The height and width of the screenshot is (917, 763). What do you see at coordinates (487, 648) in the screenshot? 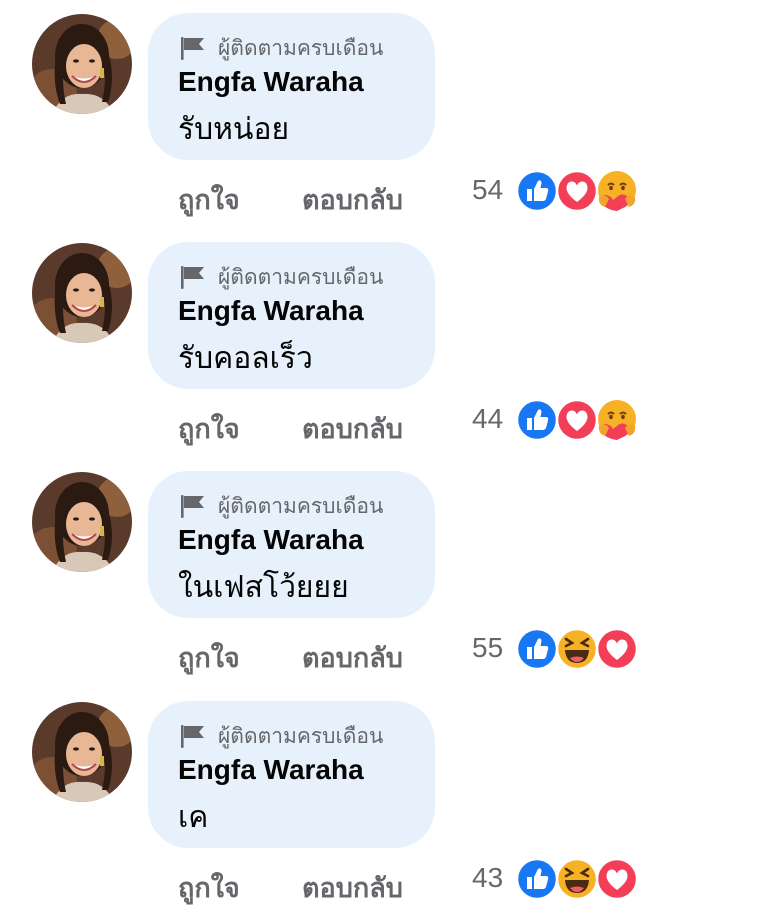
I see `reaction-count: 55` at bounding box center [487, 648].